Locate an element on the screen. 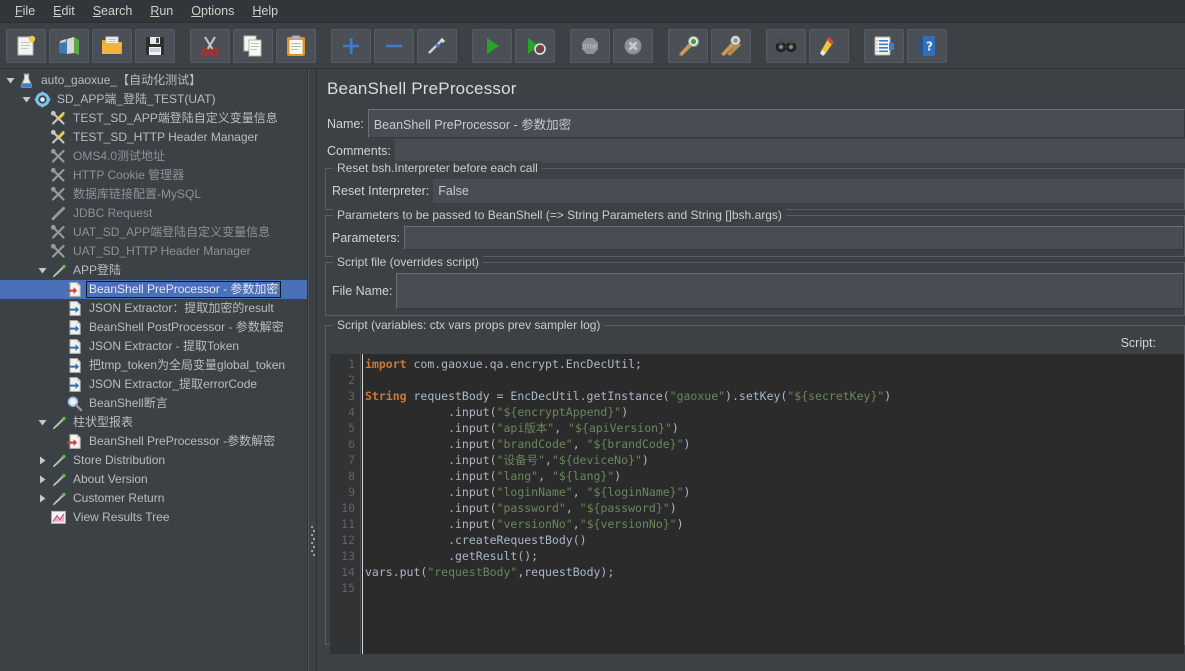  tree-node-16-postprocessor: JSON Extractor_提取errorCode is located at coordinates (153, 384).